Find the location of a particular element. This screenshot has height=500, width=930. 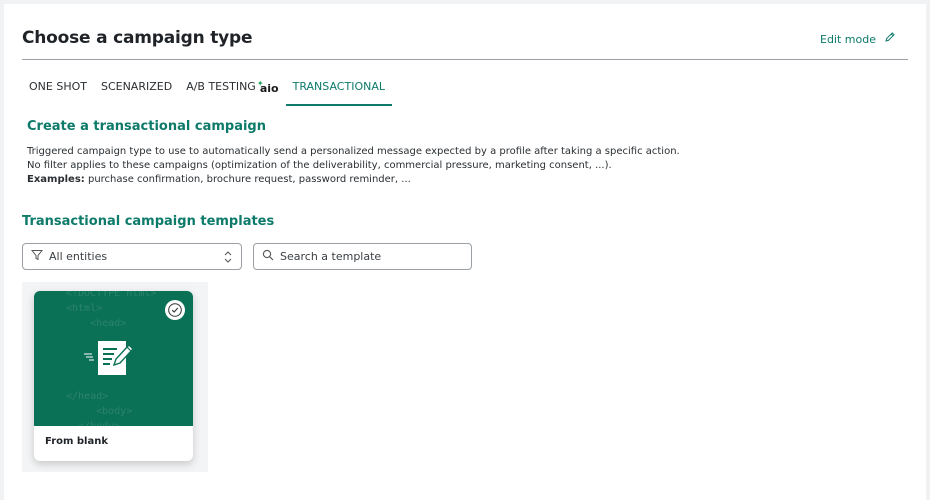

templates-title: Transactional campaign templates is located at coordinates (148, 221).